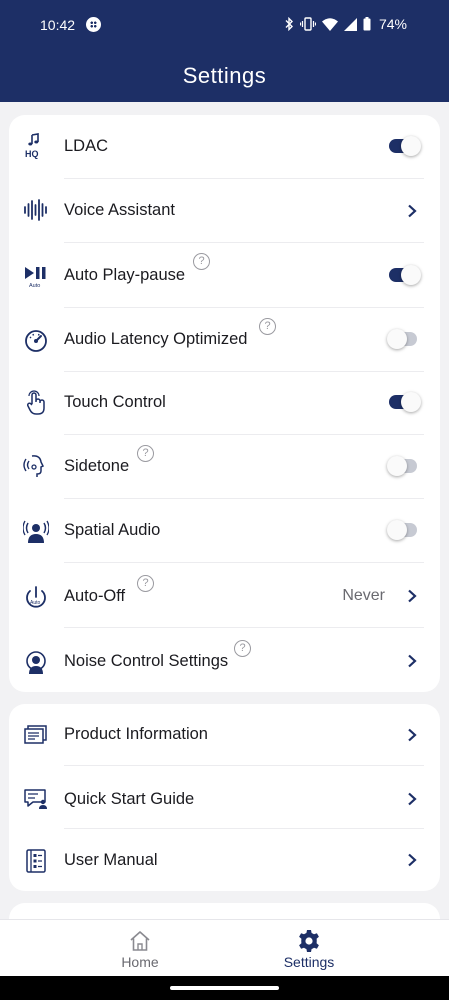 The width and height of the screenshot is (449, 1000). I want to click on ldac-hq-icon: HQ, so click(32, 146).